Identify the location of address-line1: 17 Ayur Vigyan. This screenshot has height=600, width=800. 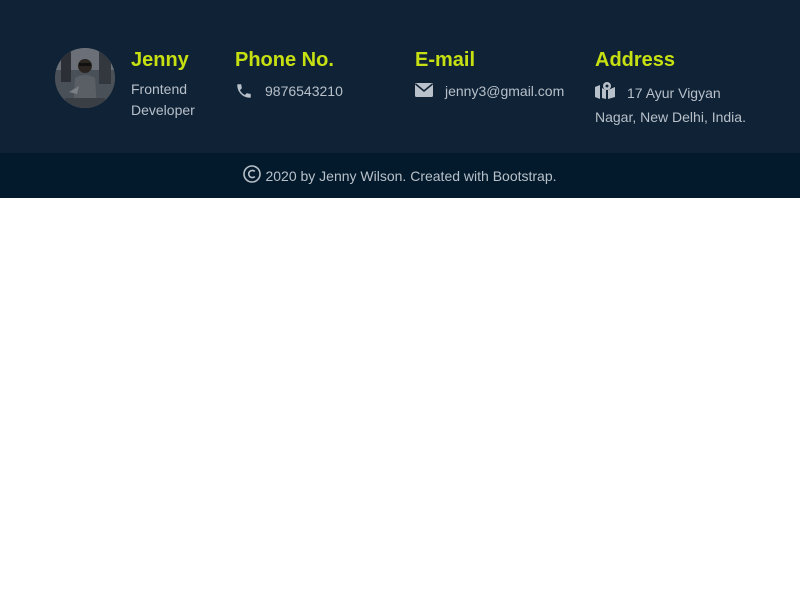
(674, 93).